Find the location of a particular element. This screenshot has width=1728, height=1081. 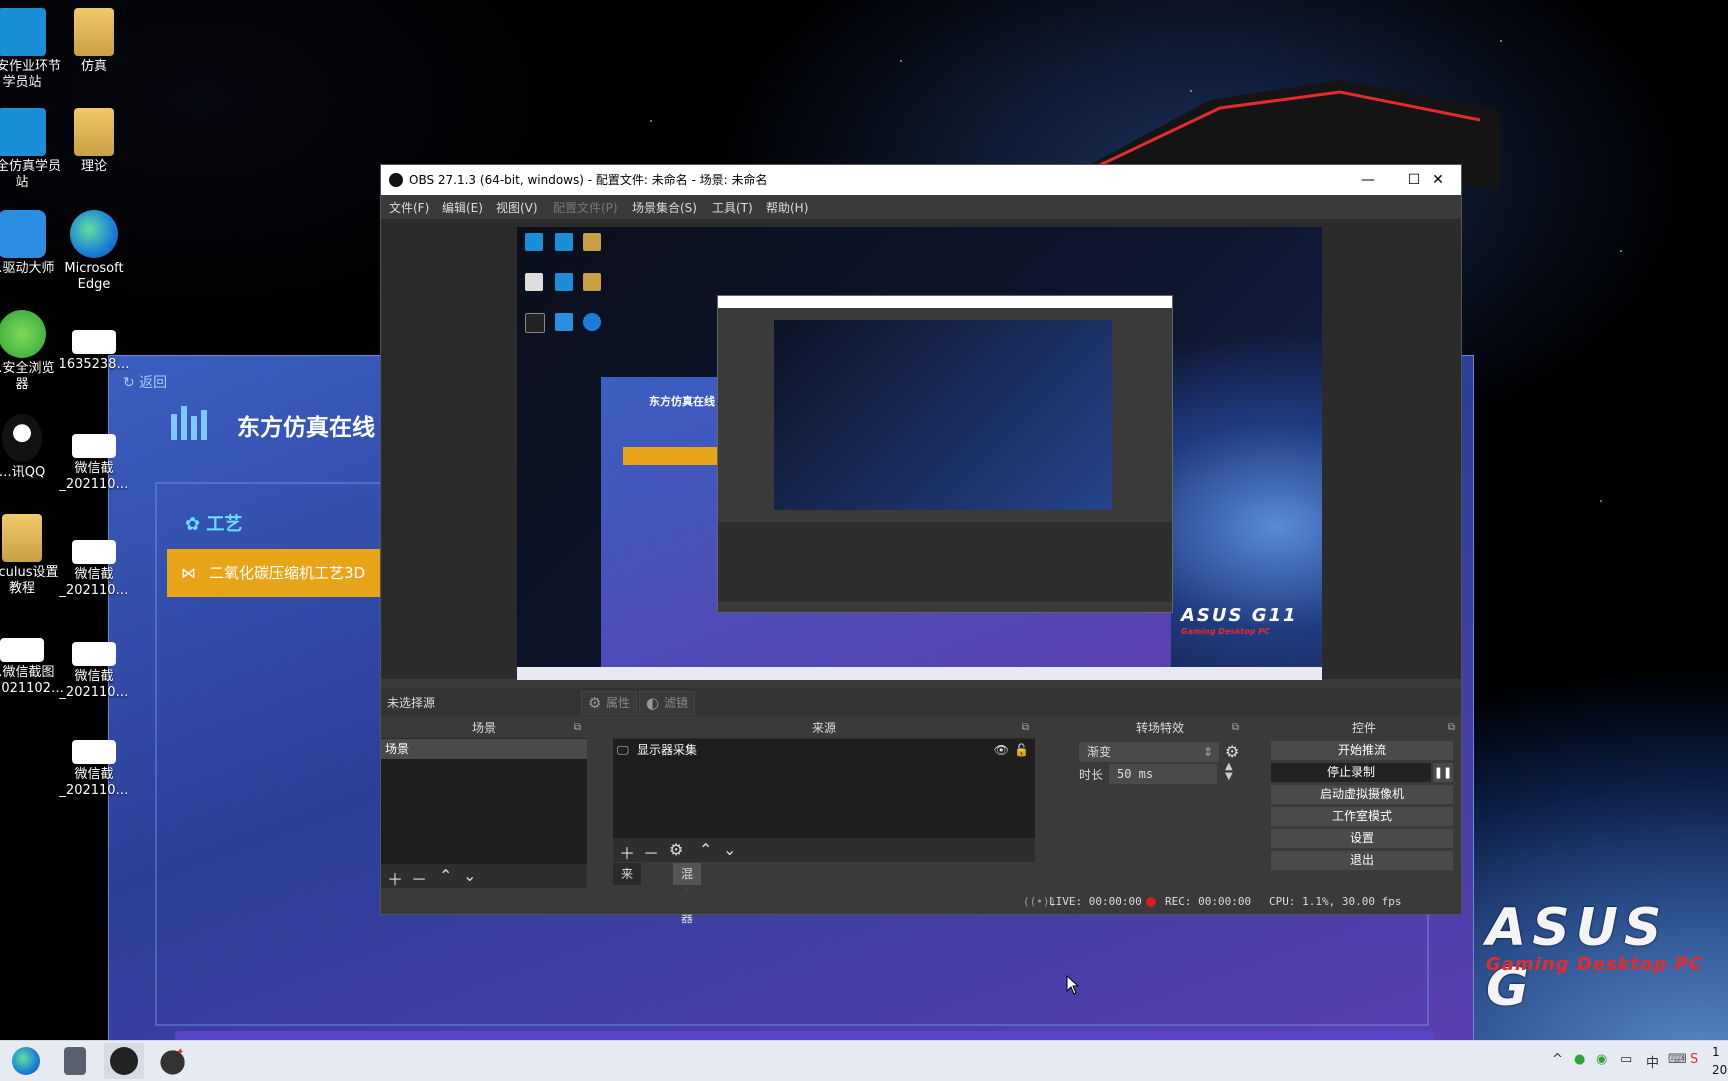

filters-button: ◐ 滤镜 is located at coordinates (667, 703).